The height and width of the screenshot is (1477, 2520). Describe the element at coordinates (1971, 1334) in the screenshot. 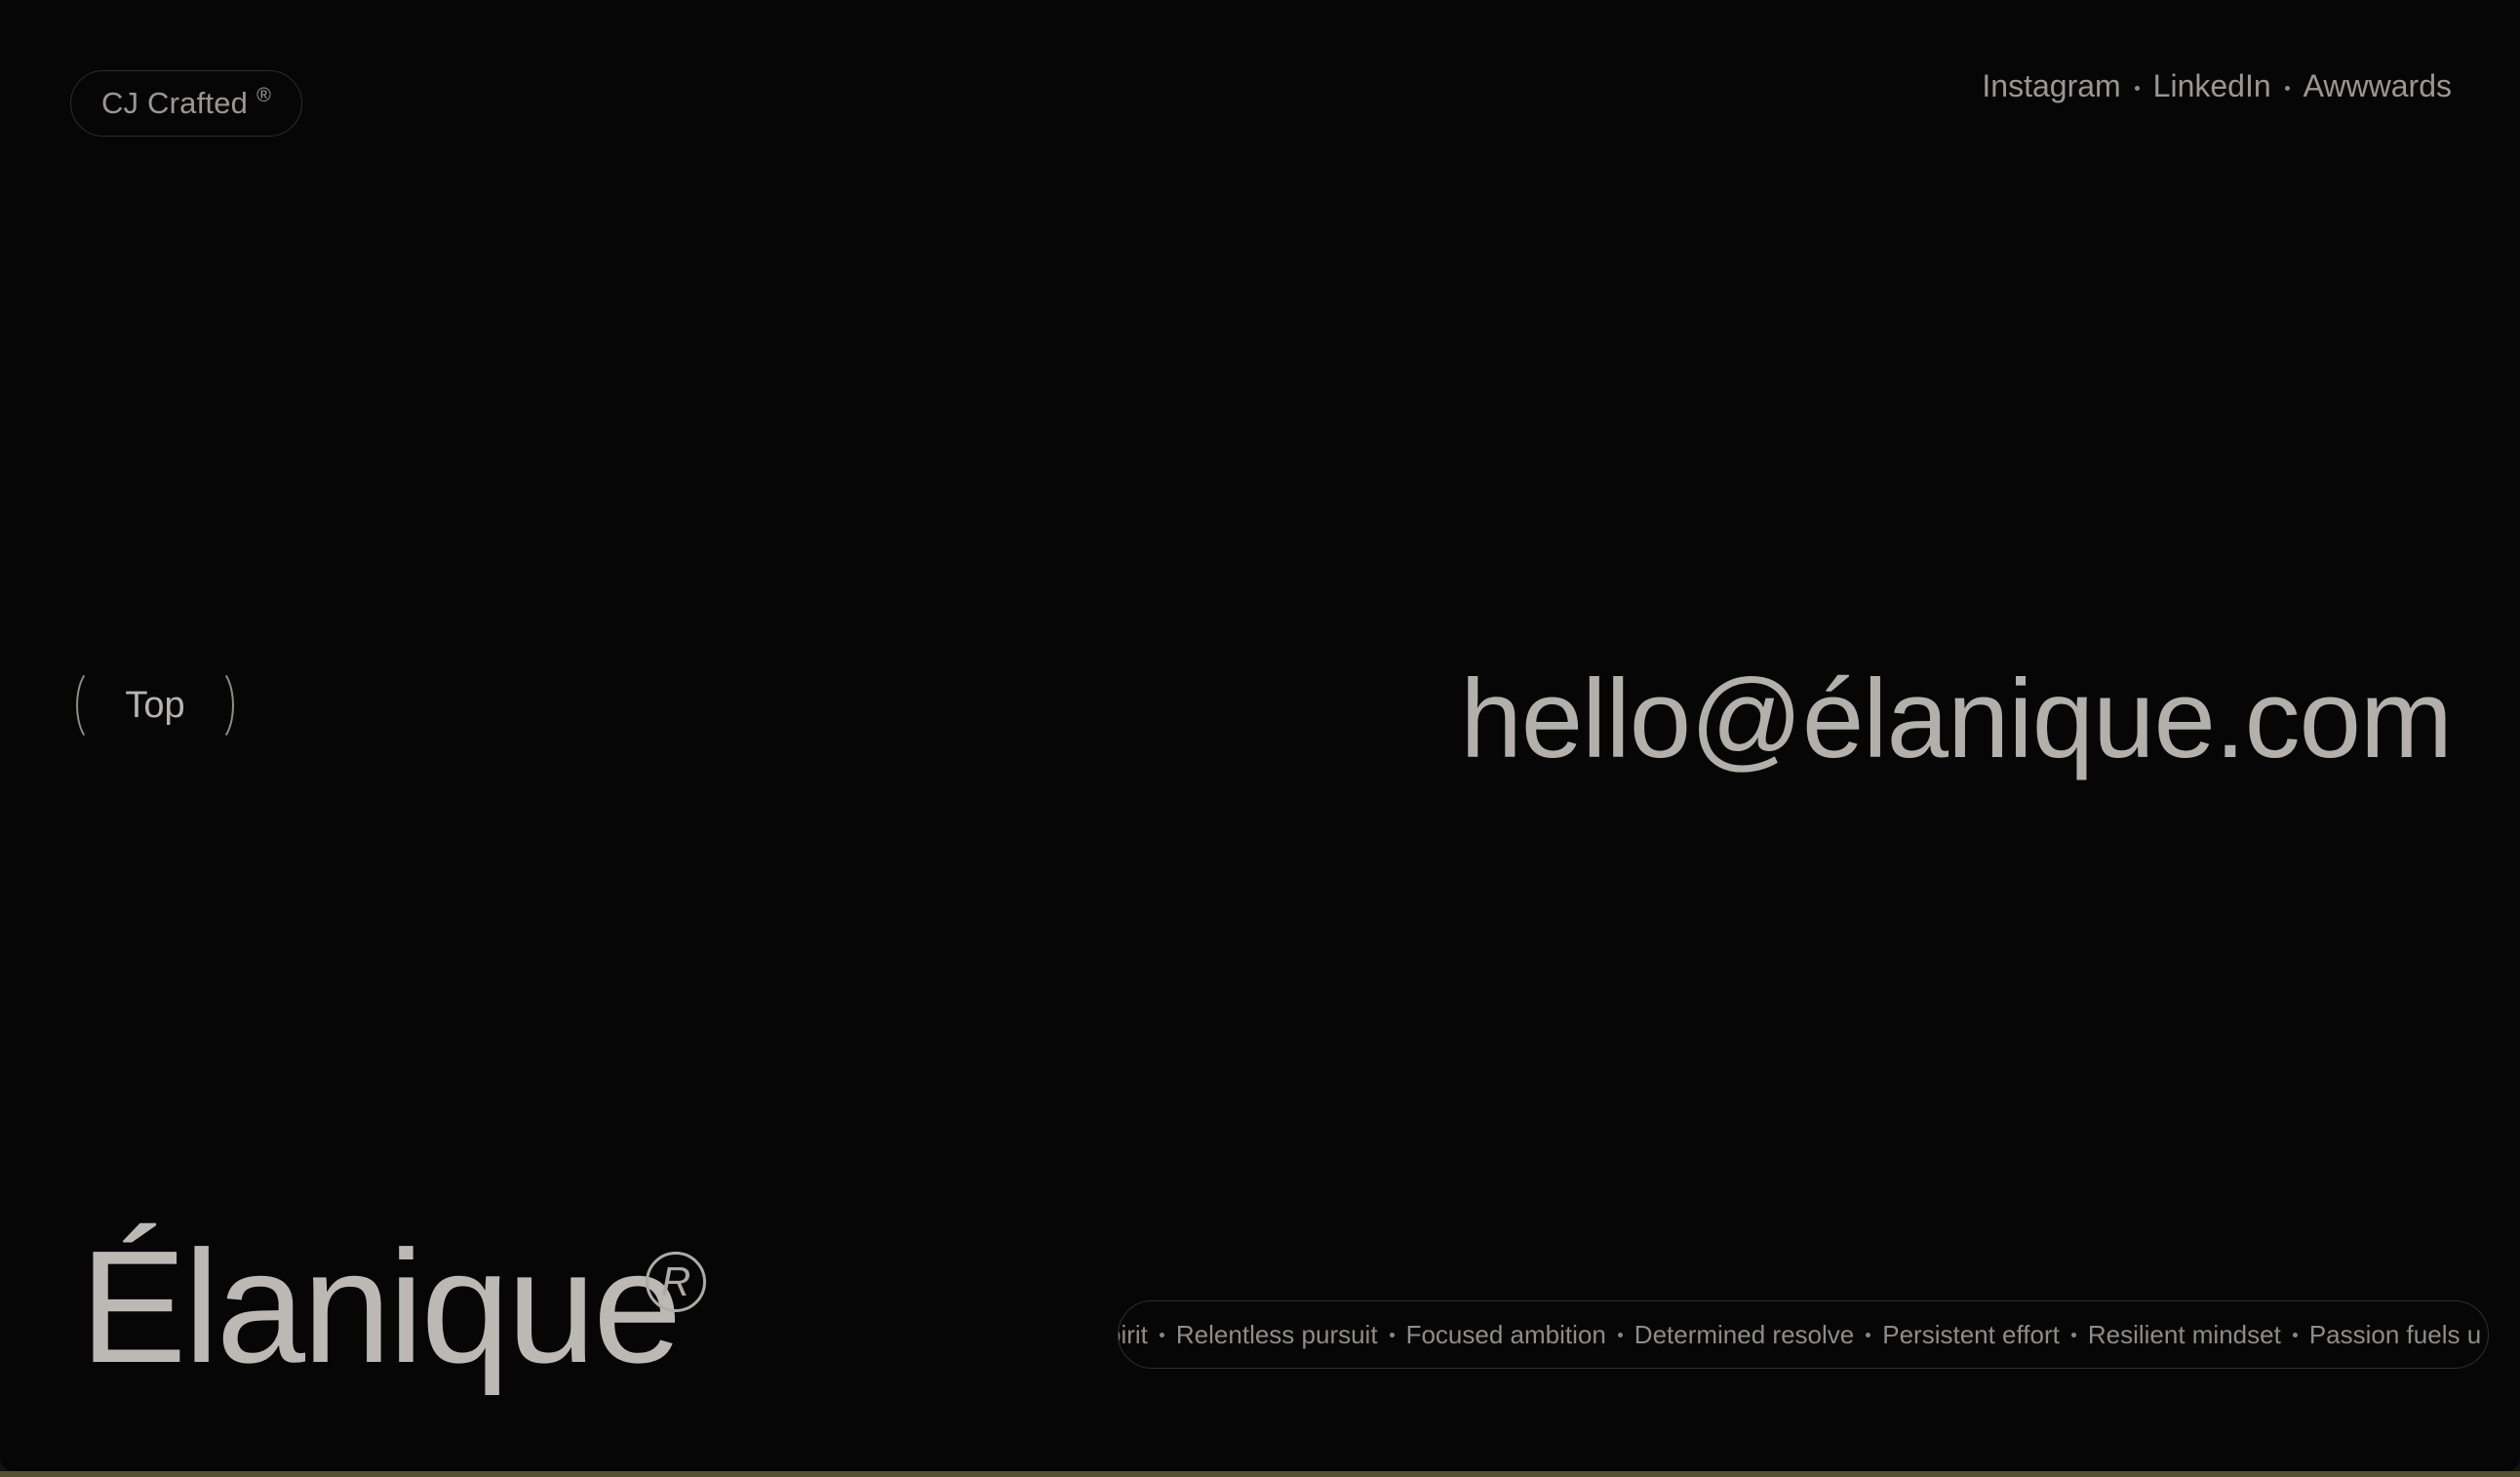

I see `marquee-item: Persistent effort` at that location.